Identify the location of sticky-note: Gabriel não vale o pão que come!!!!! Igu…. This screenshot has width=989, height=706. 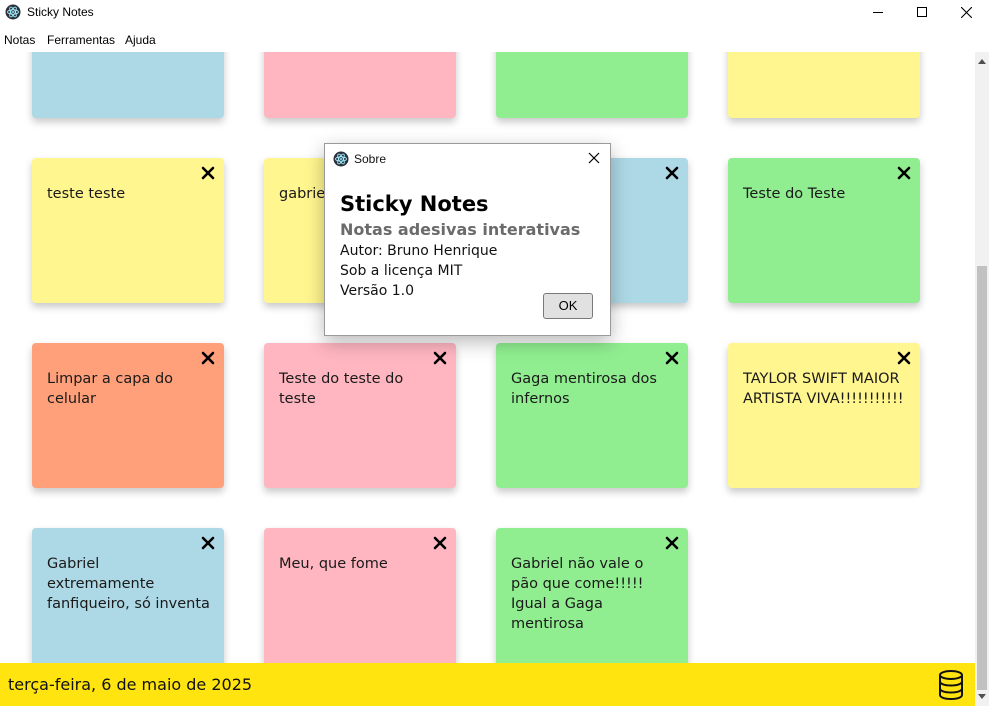
(592, 600).